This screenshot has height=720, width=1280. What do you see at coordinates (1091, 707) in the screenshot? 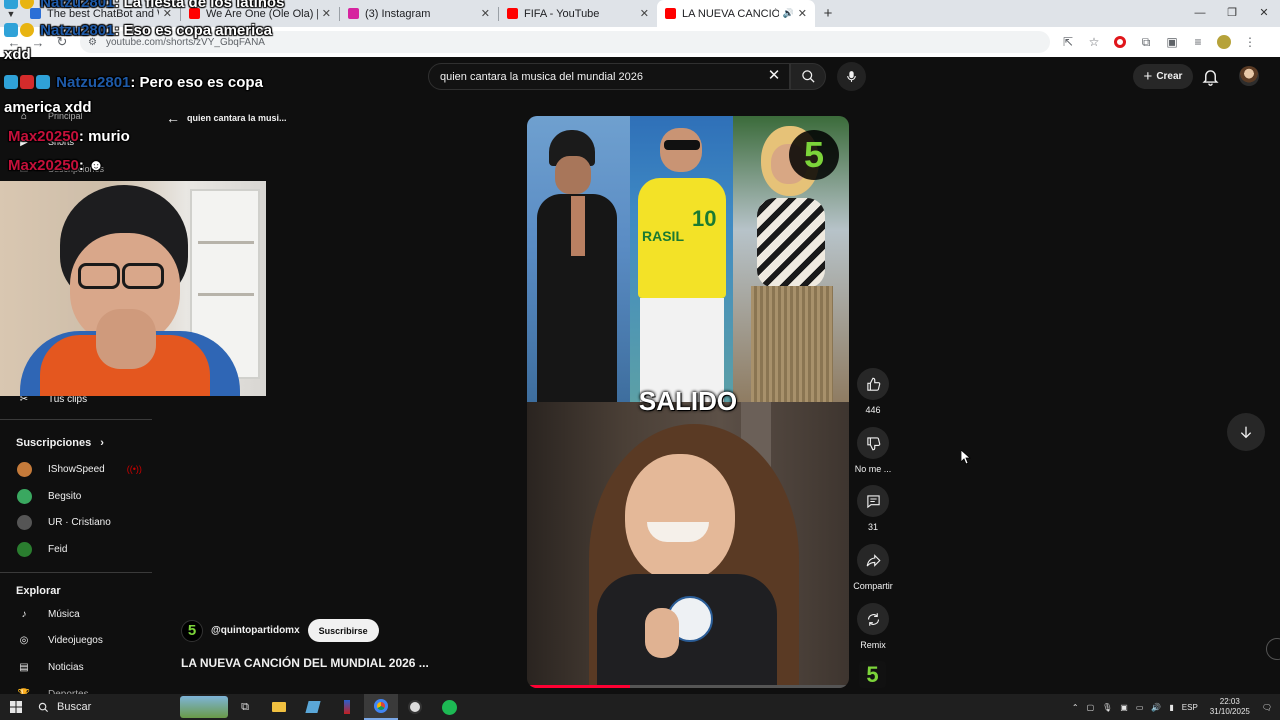
I see `tray-app-icon: ▢` at bounding box center [1091, 707].